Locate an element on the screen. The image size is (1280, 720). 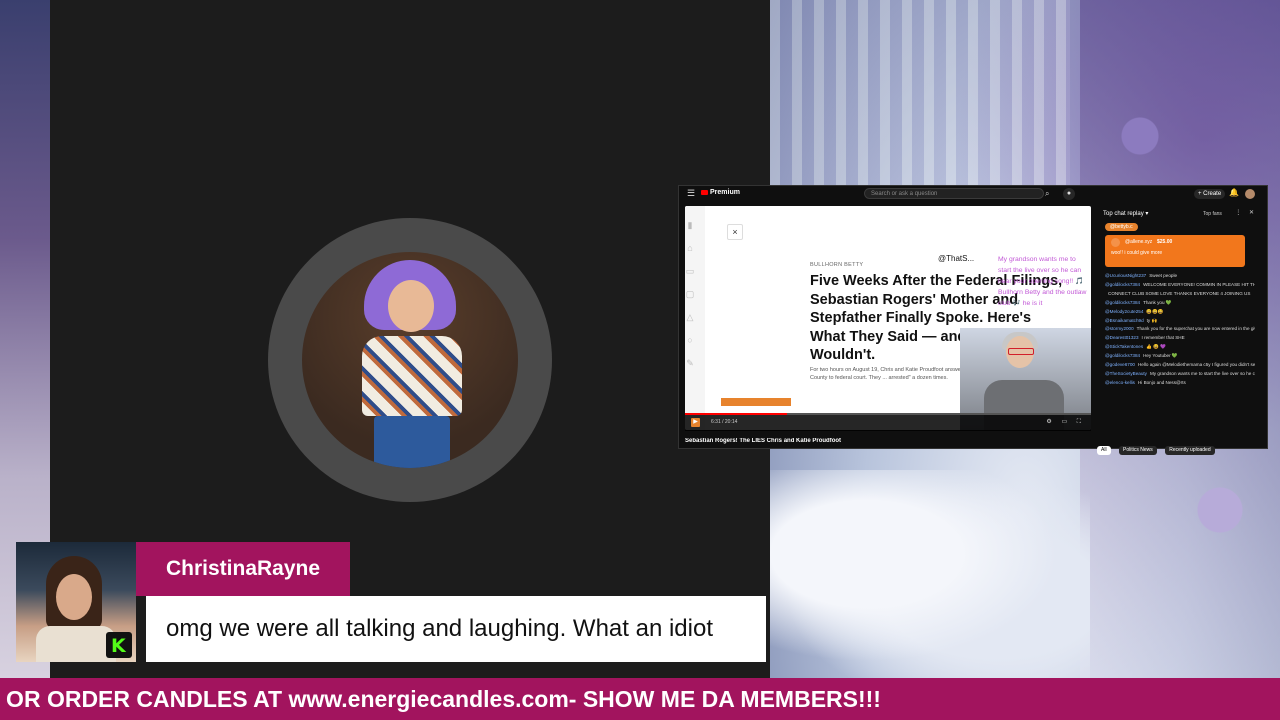
chat-message-user: @Melody2cute254 is located at coordinates (1124, 311).